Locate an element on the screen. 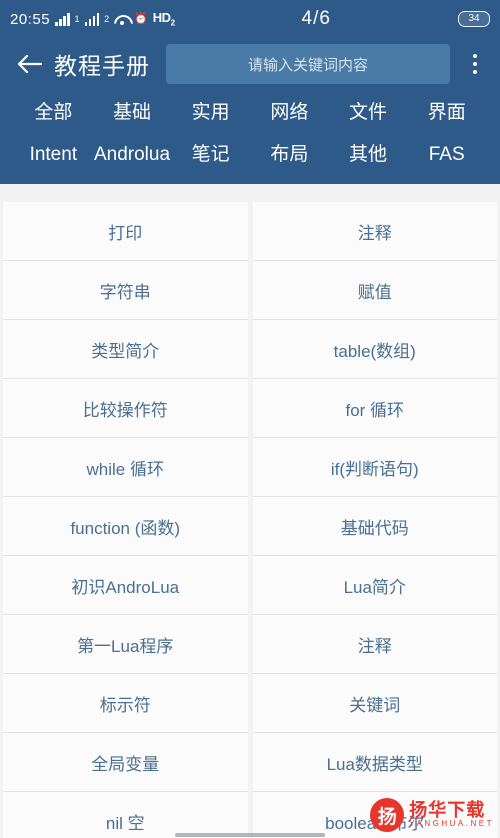 This screenshot has height=838, width=500. list-item: 基础代码 is located at coordinates (374, 526).